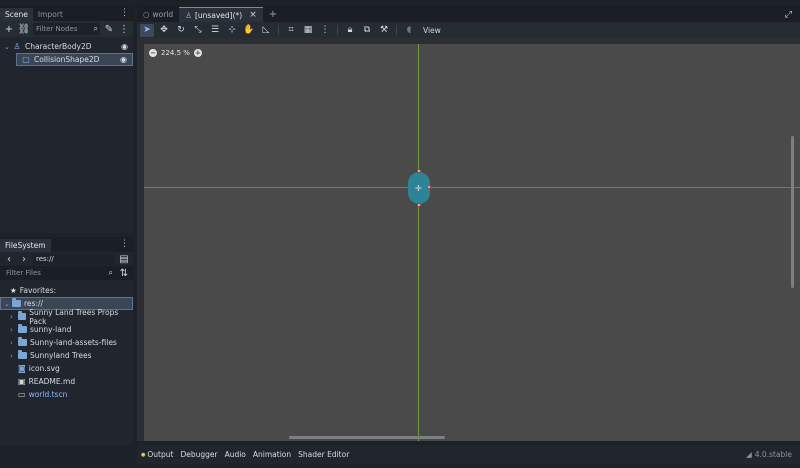  What do you see at coordinates (23, 273) in the screenshot?
I see `filter-files-placeholder: Filter Files` at bounding box center [23, 273].